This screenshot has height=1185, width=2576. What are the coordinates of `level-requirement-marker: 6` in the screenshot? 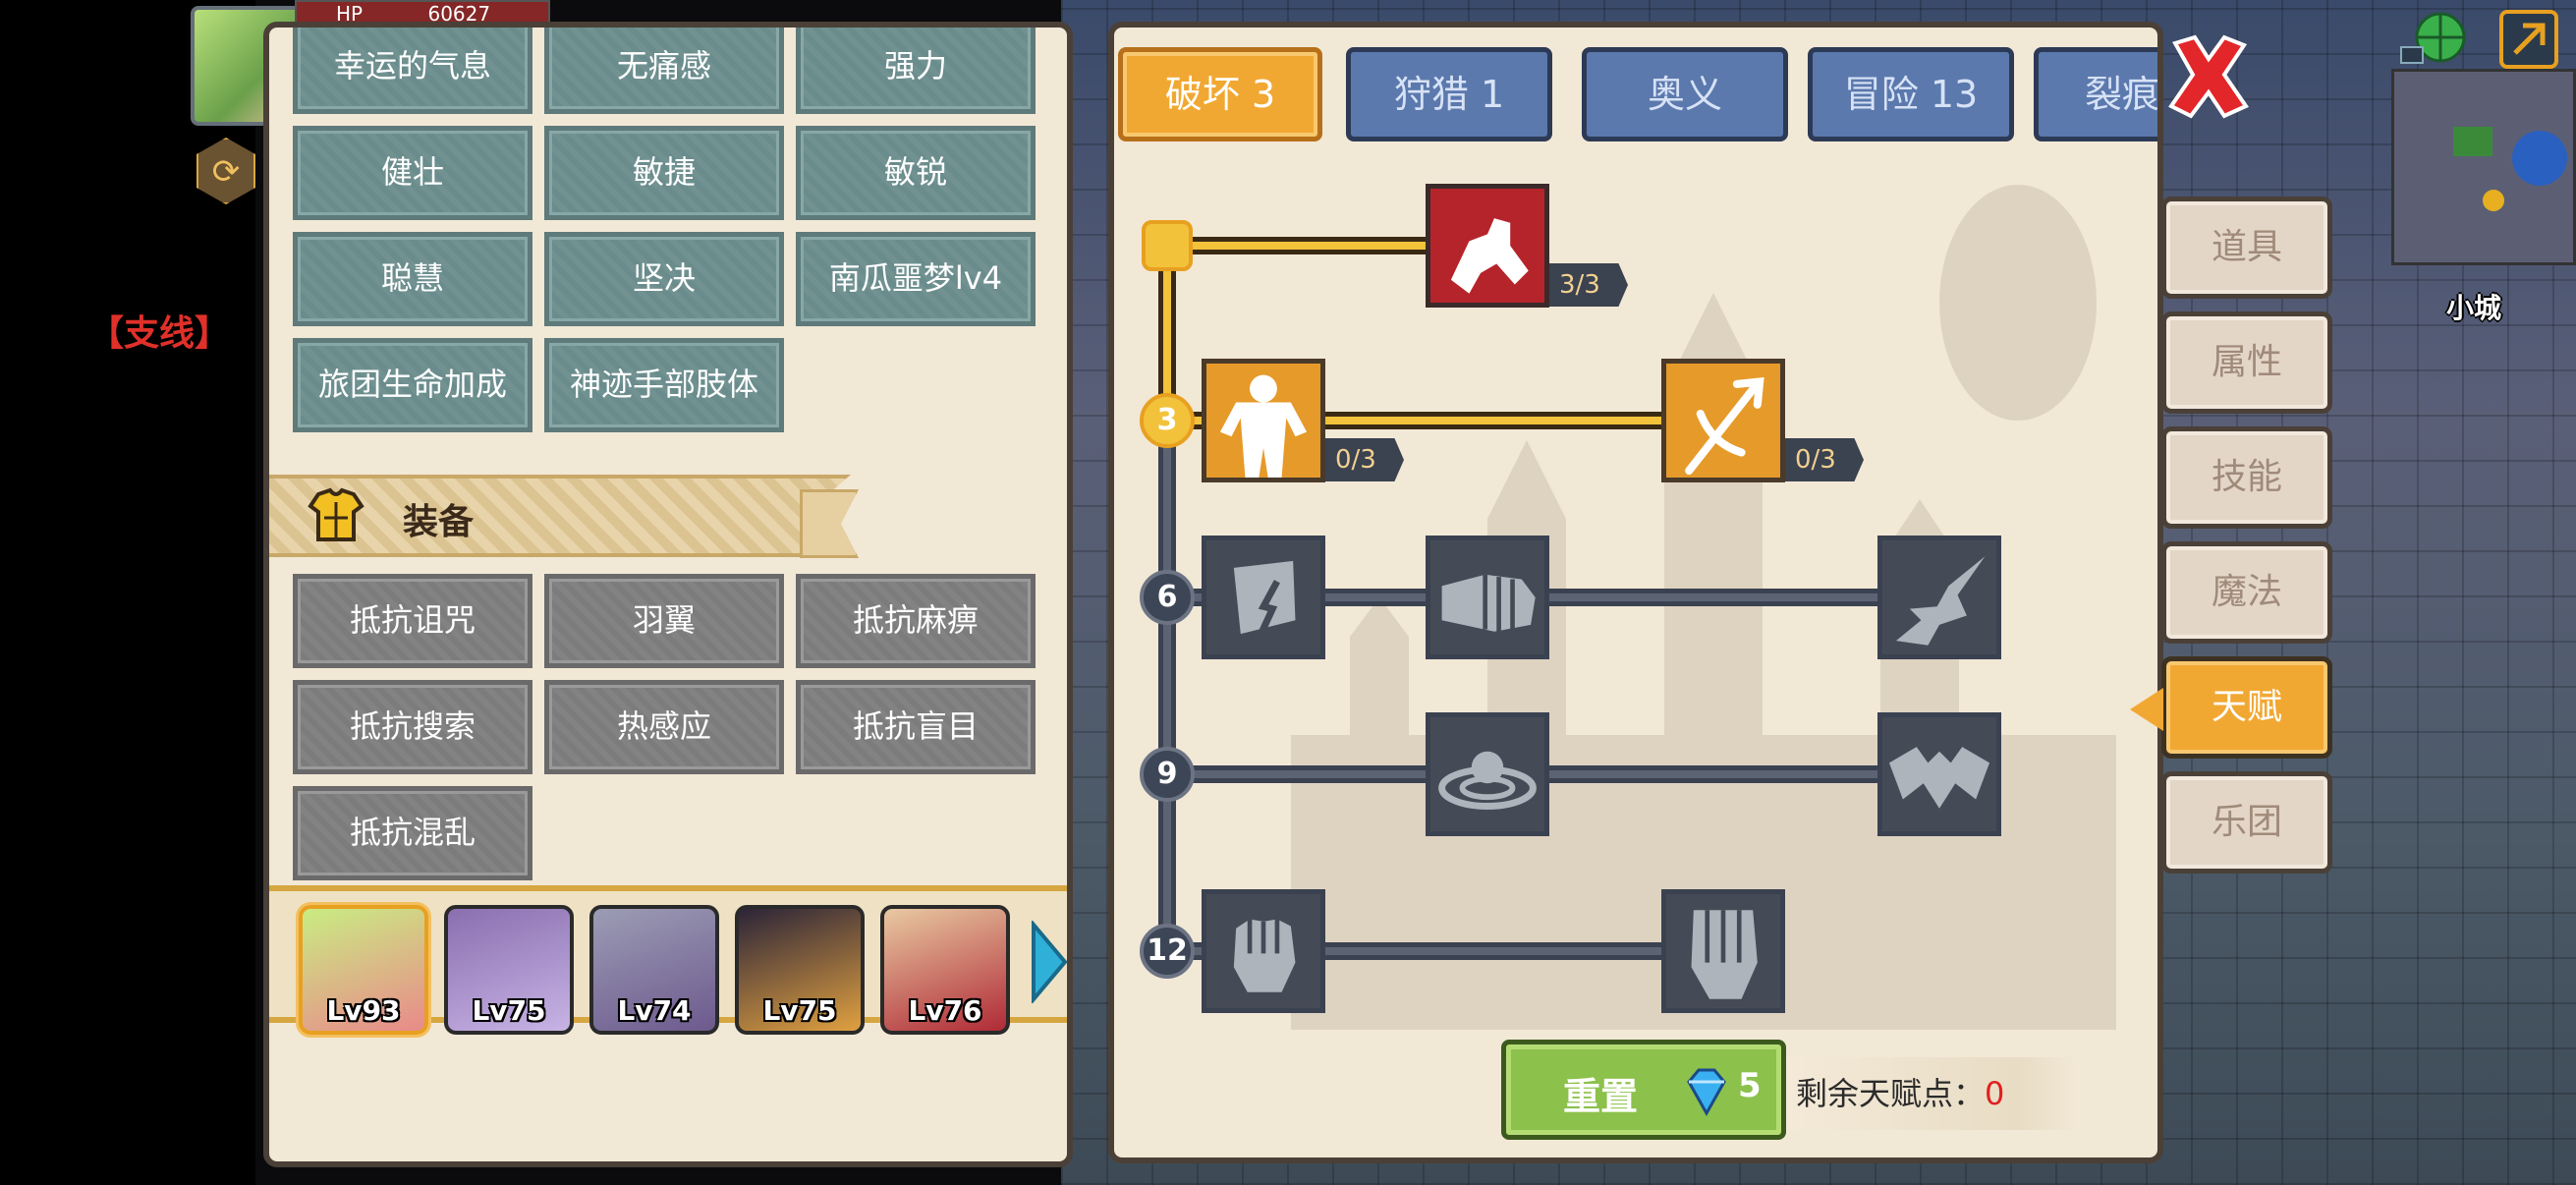 It's located at (1167, 598).